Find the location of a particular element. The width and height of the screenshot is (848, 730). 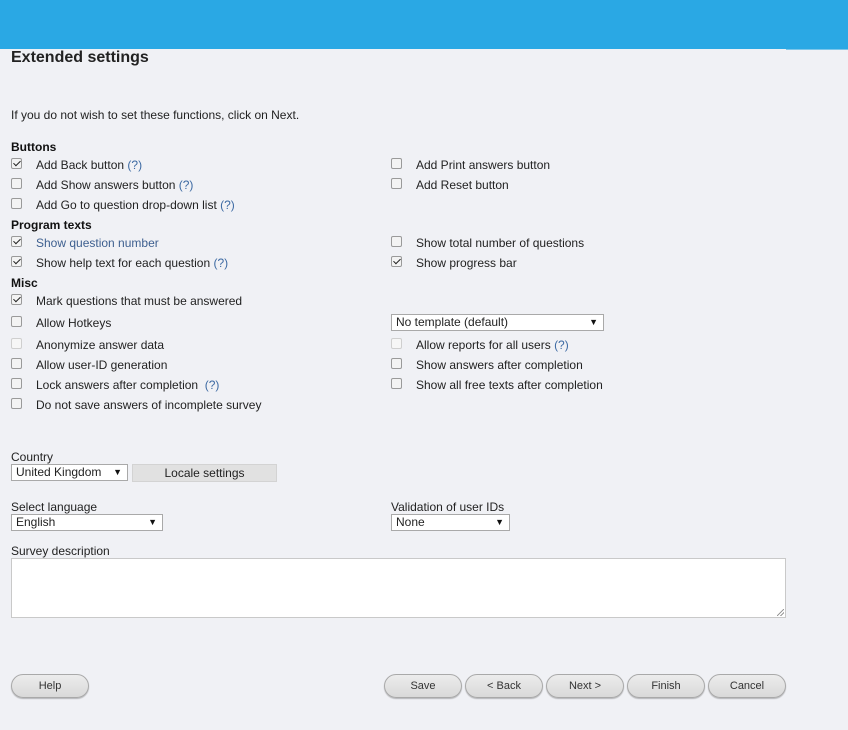

show-help-text-checkbox is located at coordinates (16, 261).